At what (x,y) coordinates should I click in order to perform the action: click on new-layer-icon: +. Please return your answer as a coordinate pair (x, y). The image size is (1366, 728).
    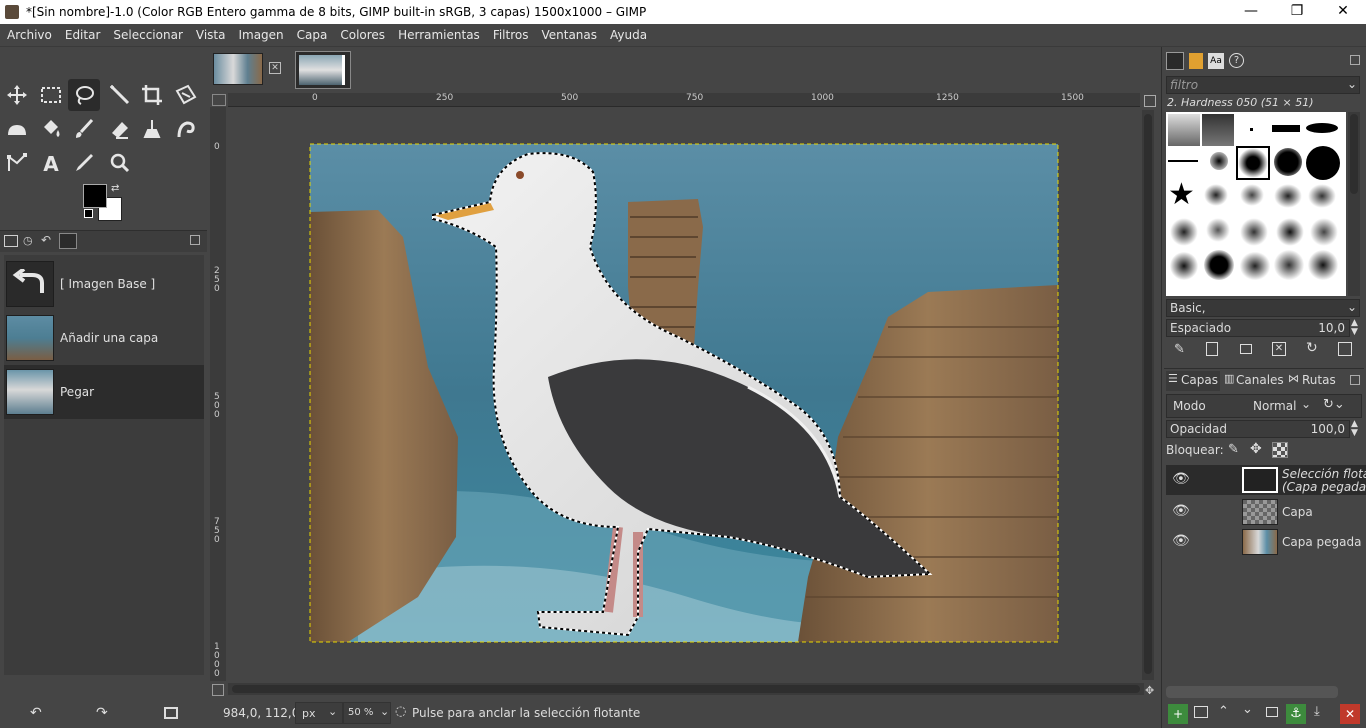
    Looking at the image, I should click on (1178, 714).